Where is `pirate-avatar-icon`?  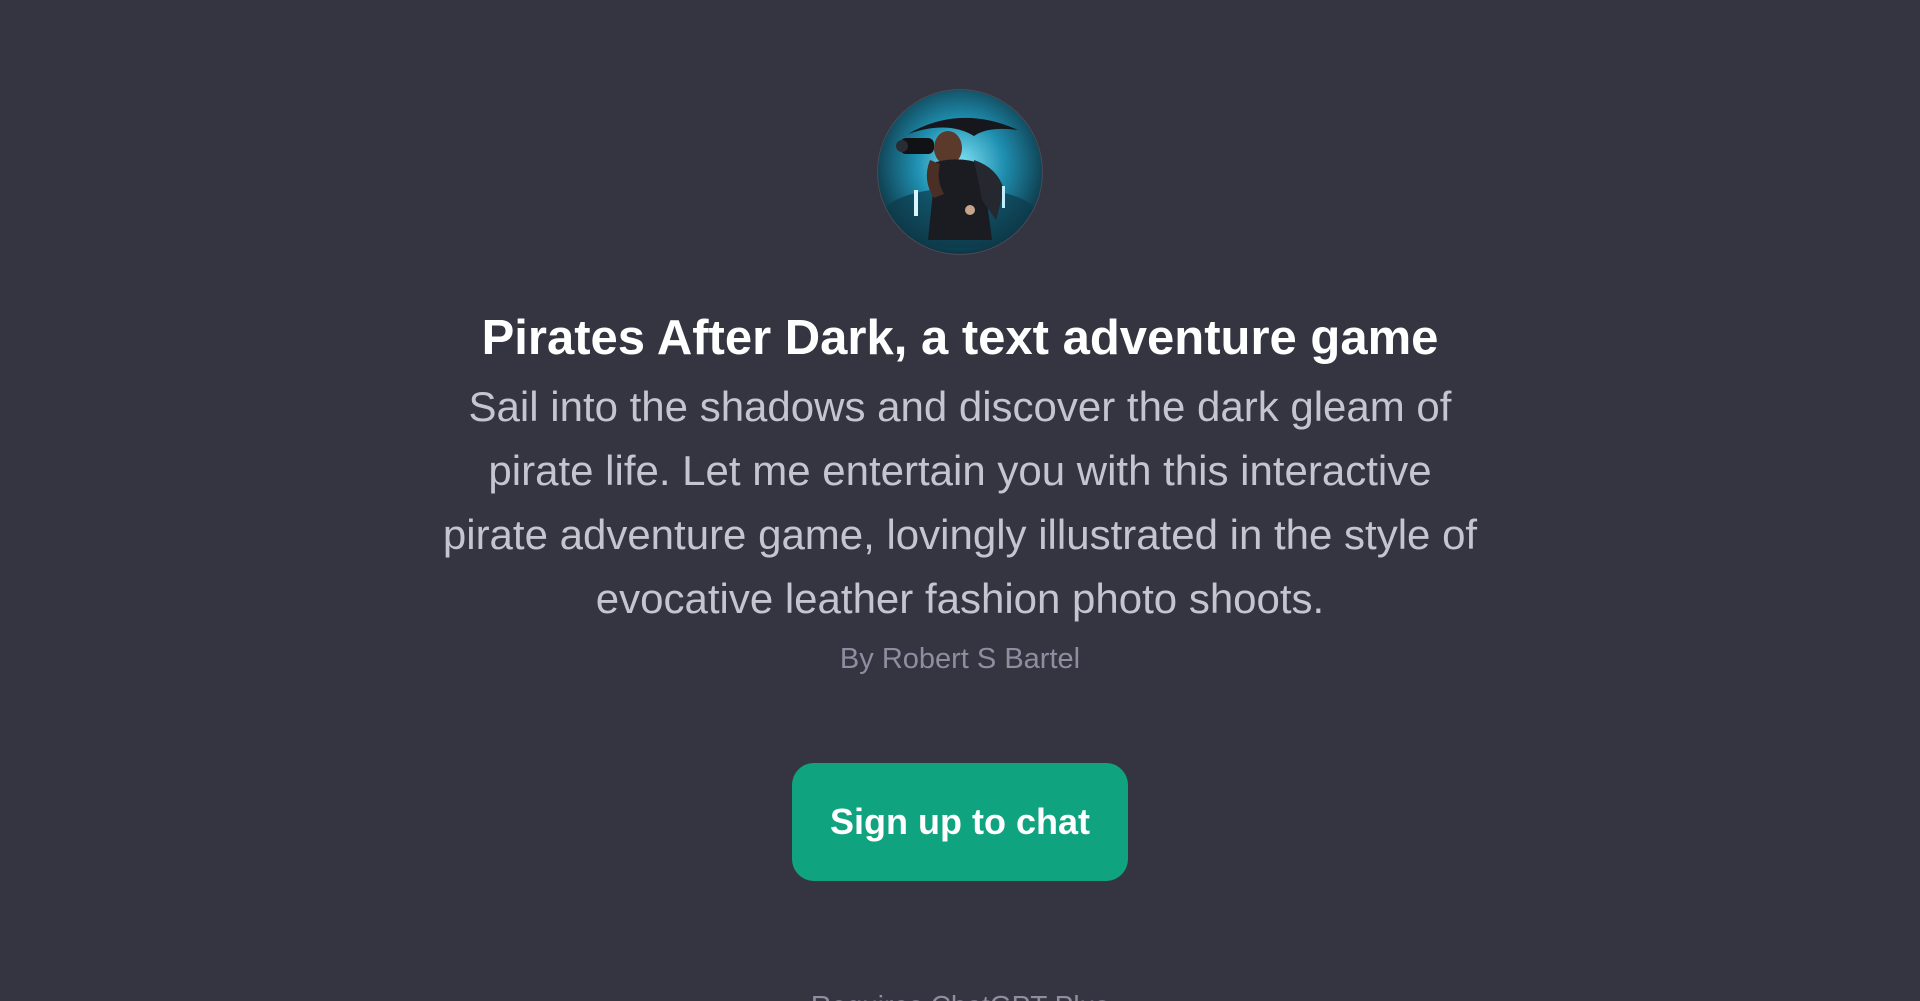 pirate-avatar-icon is located at coordinates (960, 172).